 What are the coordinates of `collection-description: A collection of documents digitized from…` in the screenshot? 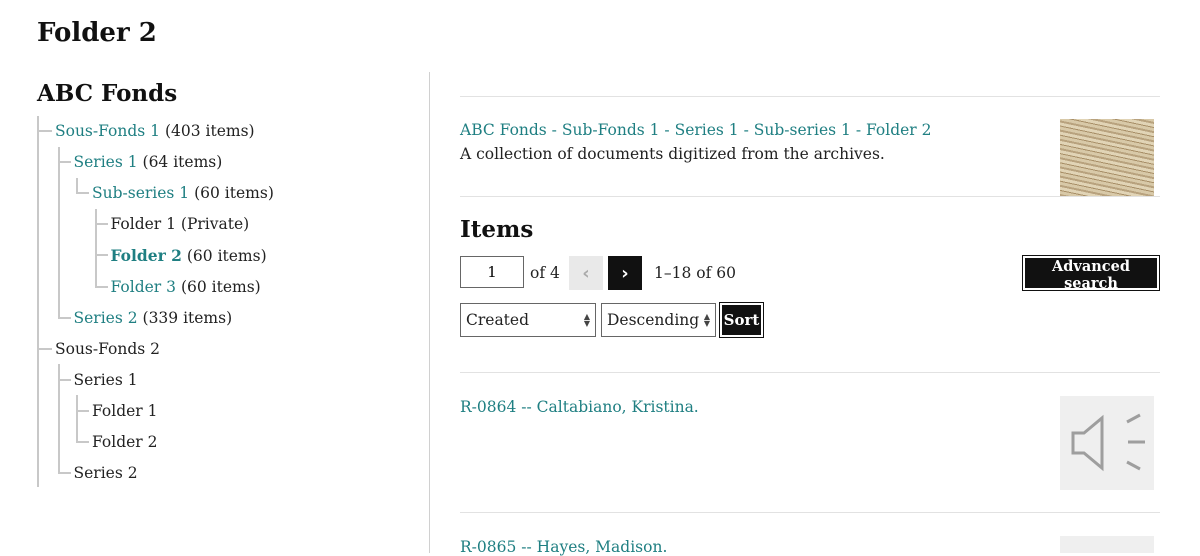 It's located at (672, 154).